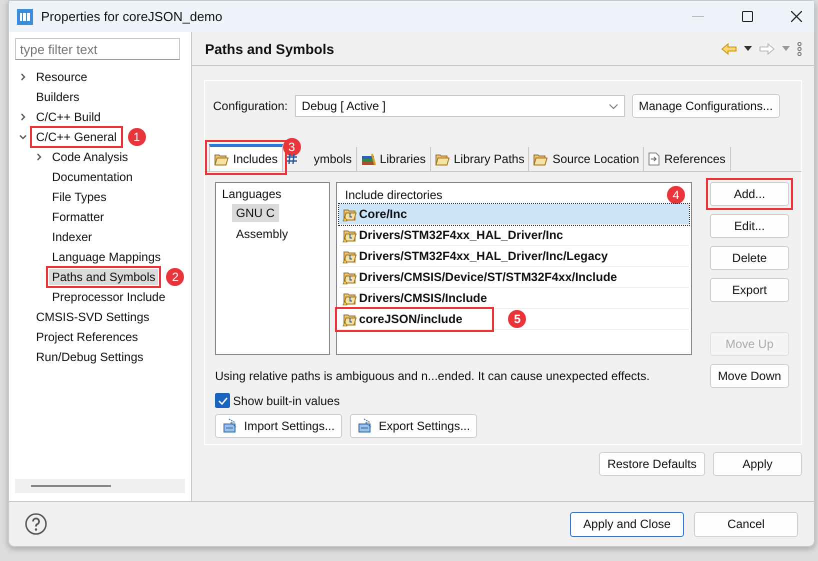  I want to click on include-row: Drivers/CMSIS/Device/ST/STM32F4xx/Include, so click(514, 277).